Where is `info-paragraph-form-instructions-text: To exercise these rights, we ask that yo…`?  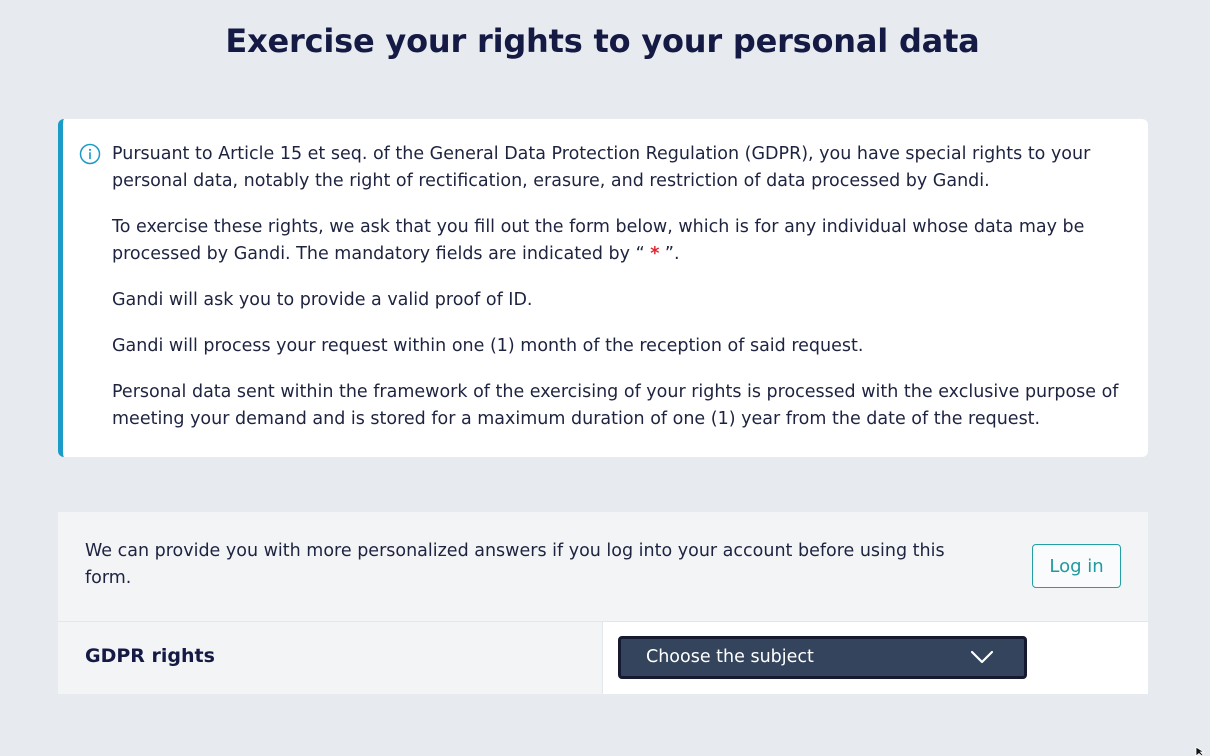
info-paragraph-form-instructions-text: To exercise these rights, we ask that yo… is located at coordinates (598, 240).